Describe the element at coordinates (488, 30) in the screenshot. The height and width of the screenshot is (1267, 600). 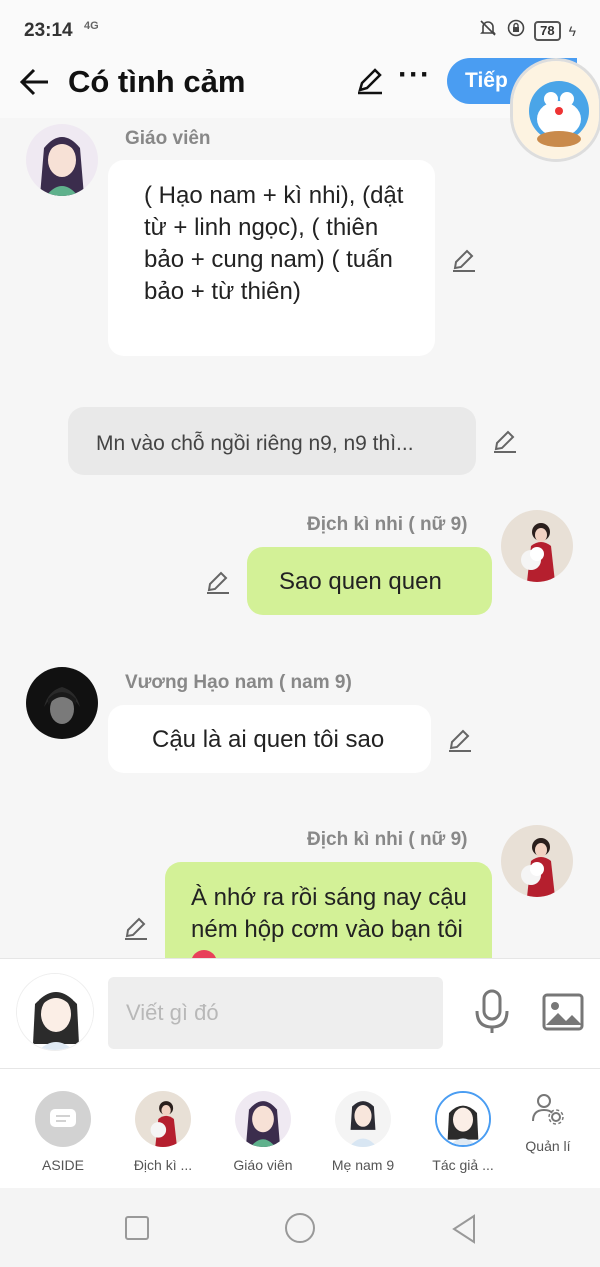
I see `bell-off-icon` at that location.